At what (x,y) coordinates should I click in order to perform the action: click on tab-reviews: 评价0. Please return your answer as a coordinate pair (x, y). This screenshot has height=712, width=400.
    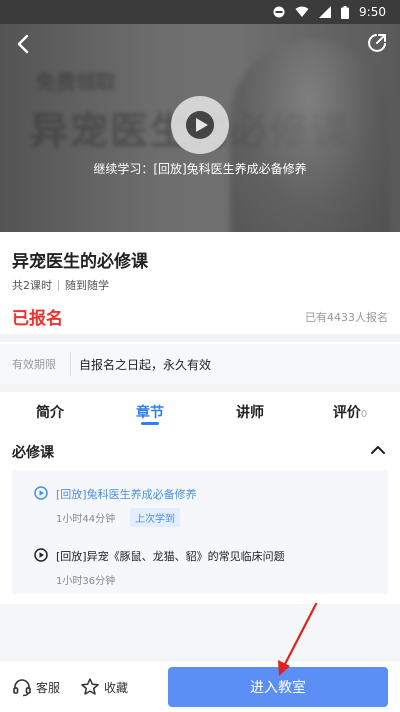
    Looking at the image, I should click on (350, 410).